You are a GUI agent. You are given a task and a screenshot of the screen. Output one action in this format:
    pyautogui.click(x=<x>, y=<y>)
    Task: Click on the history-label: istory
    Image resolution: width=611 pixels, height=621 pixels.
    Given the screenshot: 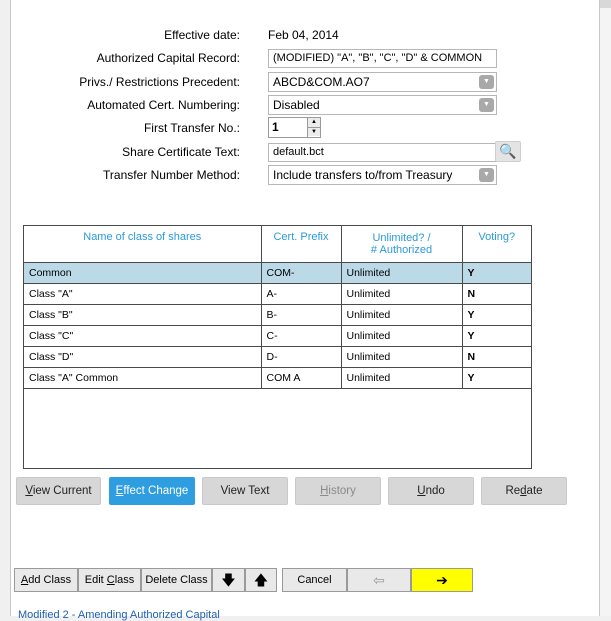 What is the action you would take?
    pyautogui.click(x=342, y=491)
    